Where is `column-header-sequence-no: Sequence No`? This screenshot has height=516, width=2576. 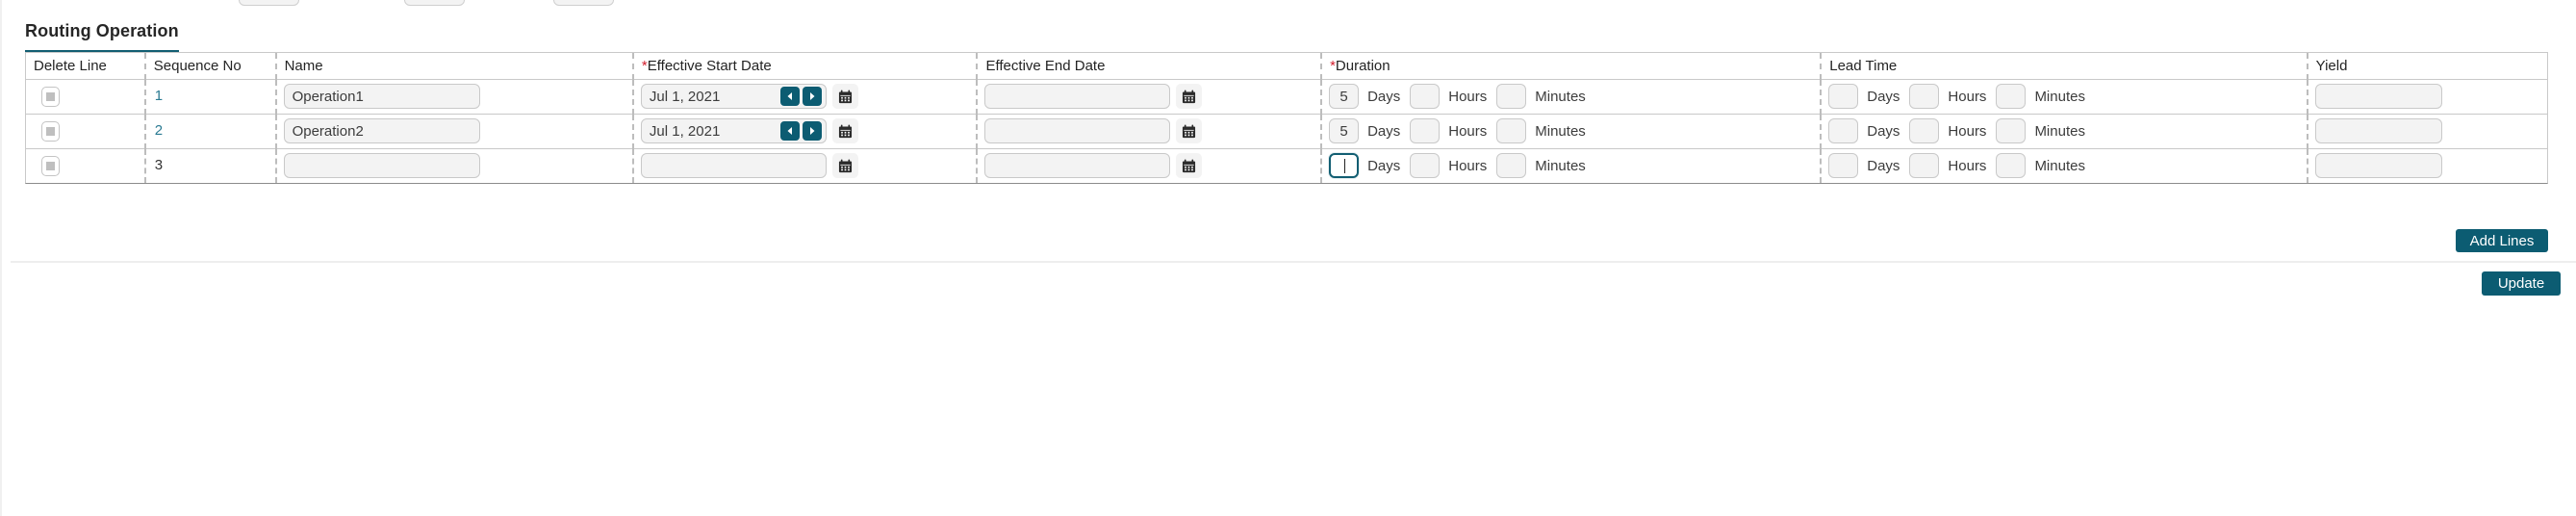
column-header-sequence-no: Sequence No is located at coordinates (209, 67).